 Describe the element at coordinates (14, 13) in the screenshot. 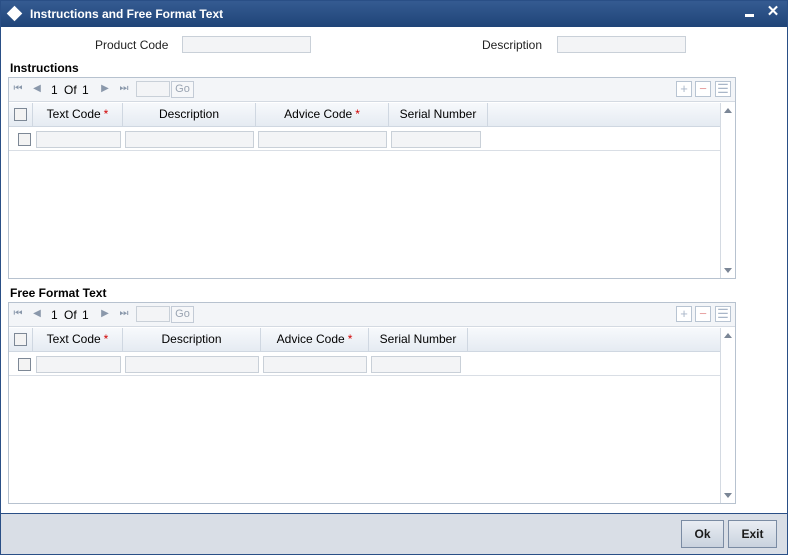

I see `window-diamond-icon` at that location.